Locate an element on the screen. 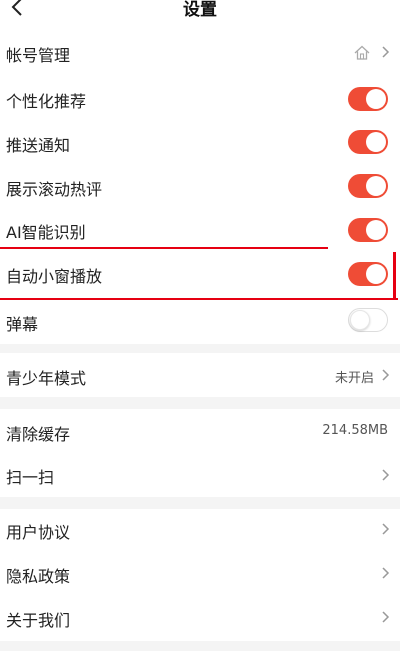  push-notification-row: 推送通知 is located at coordinates (200, 143).